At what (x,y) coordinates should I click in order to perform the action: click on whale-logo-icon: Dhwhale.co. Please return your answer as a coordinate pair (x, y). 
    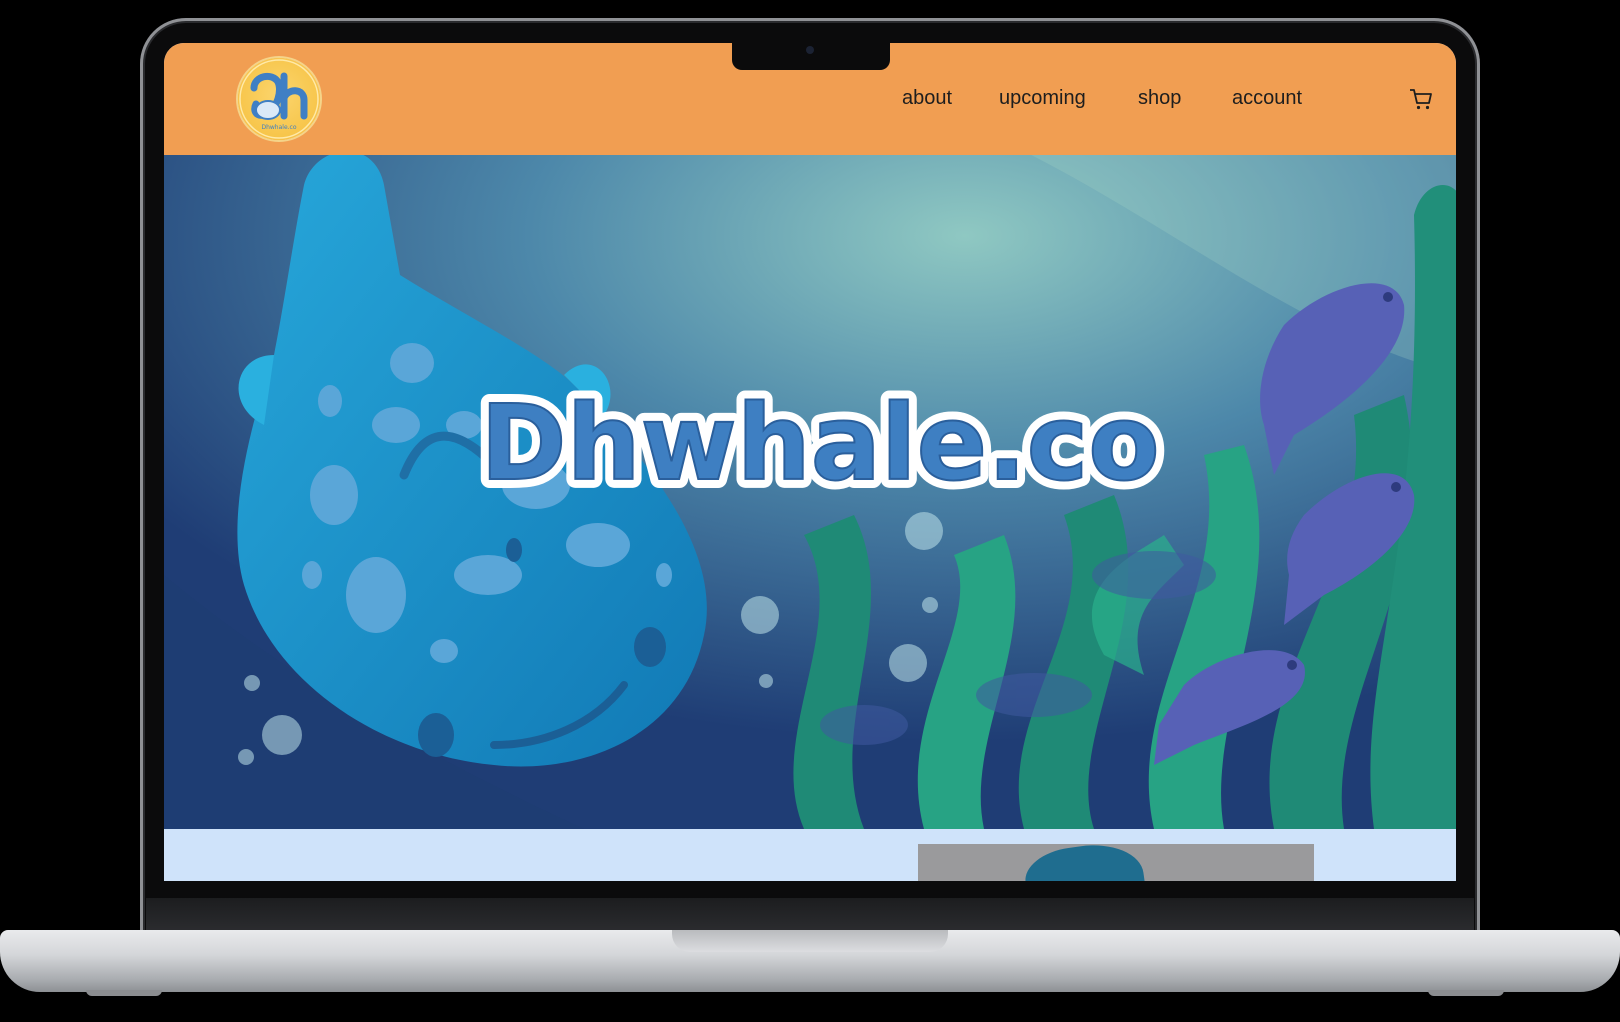
    Looking at the image, I should click on (279, 99).